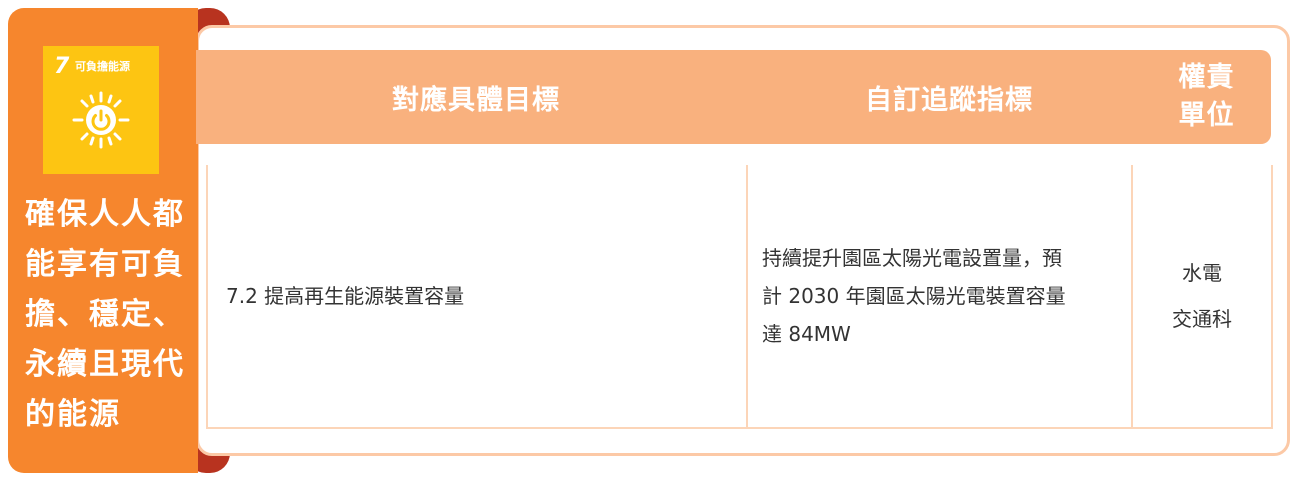 This screenshot has height=481, width=1299. What do you see at coordinates (949, 100) in the screenshot?
I see `header-indicator: 自訂追蹤指標` at bounding box center [949, 100].